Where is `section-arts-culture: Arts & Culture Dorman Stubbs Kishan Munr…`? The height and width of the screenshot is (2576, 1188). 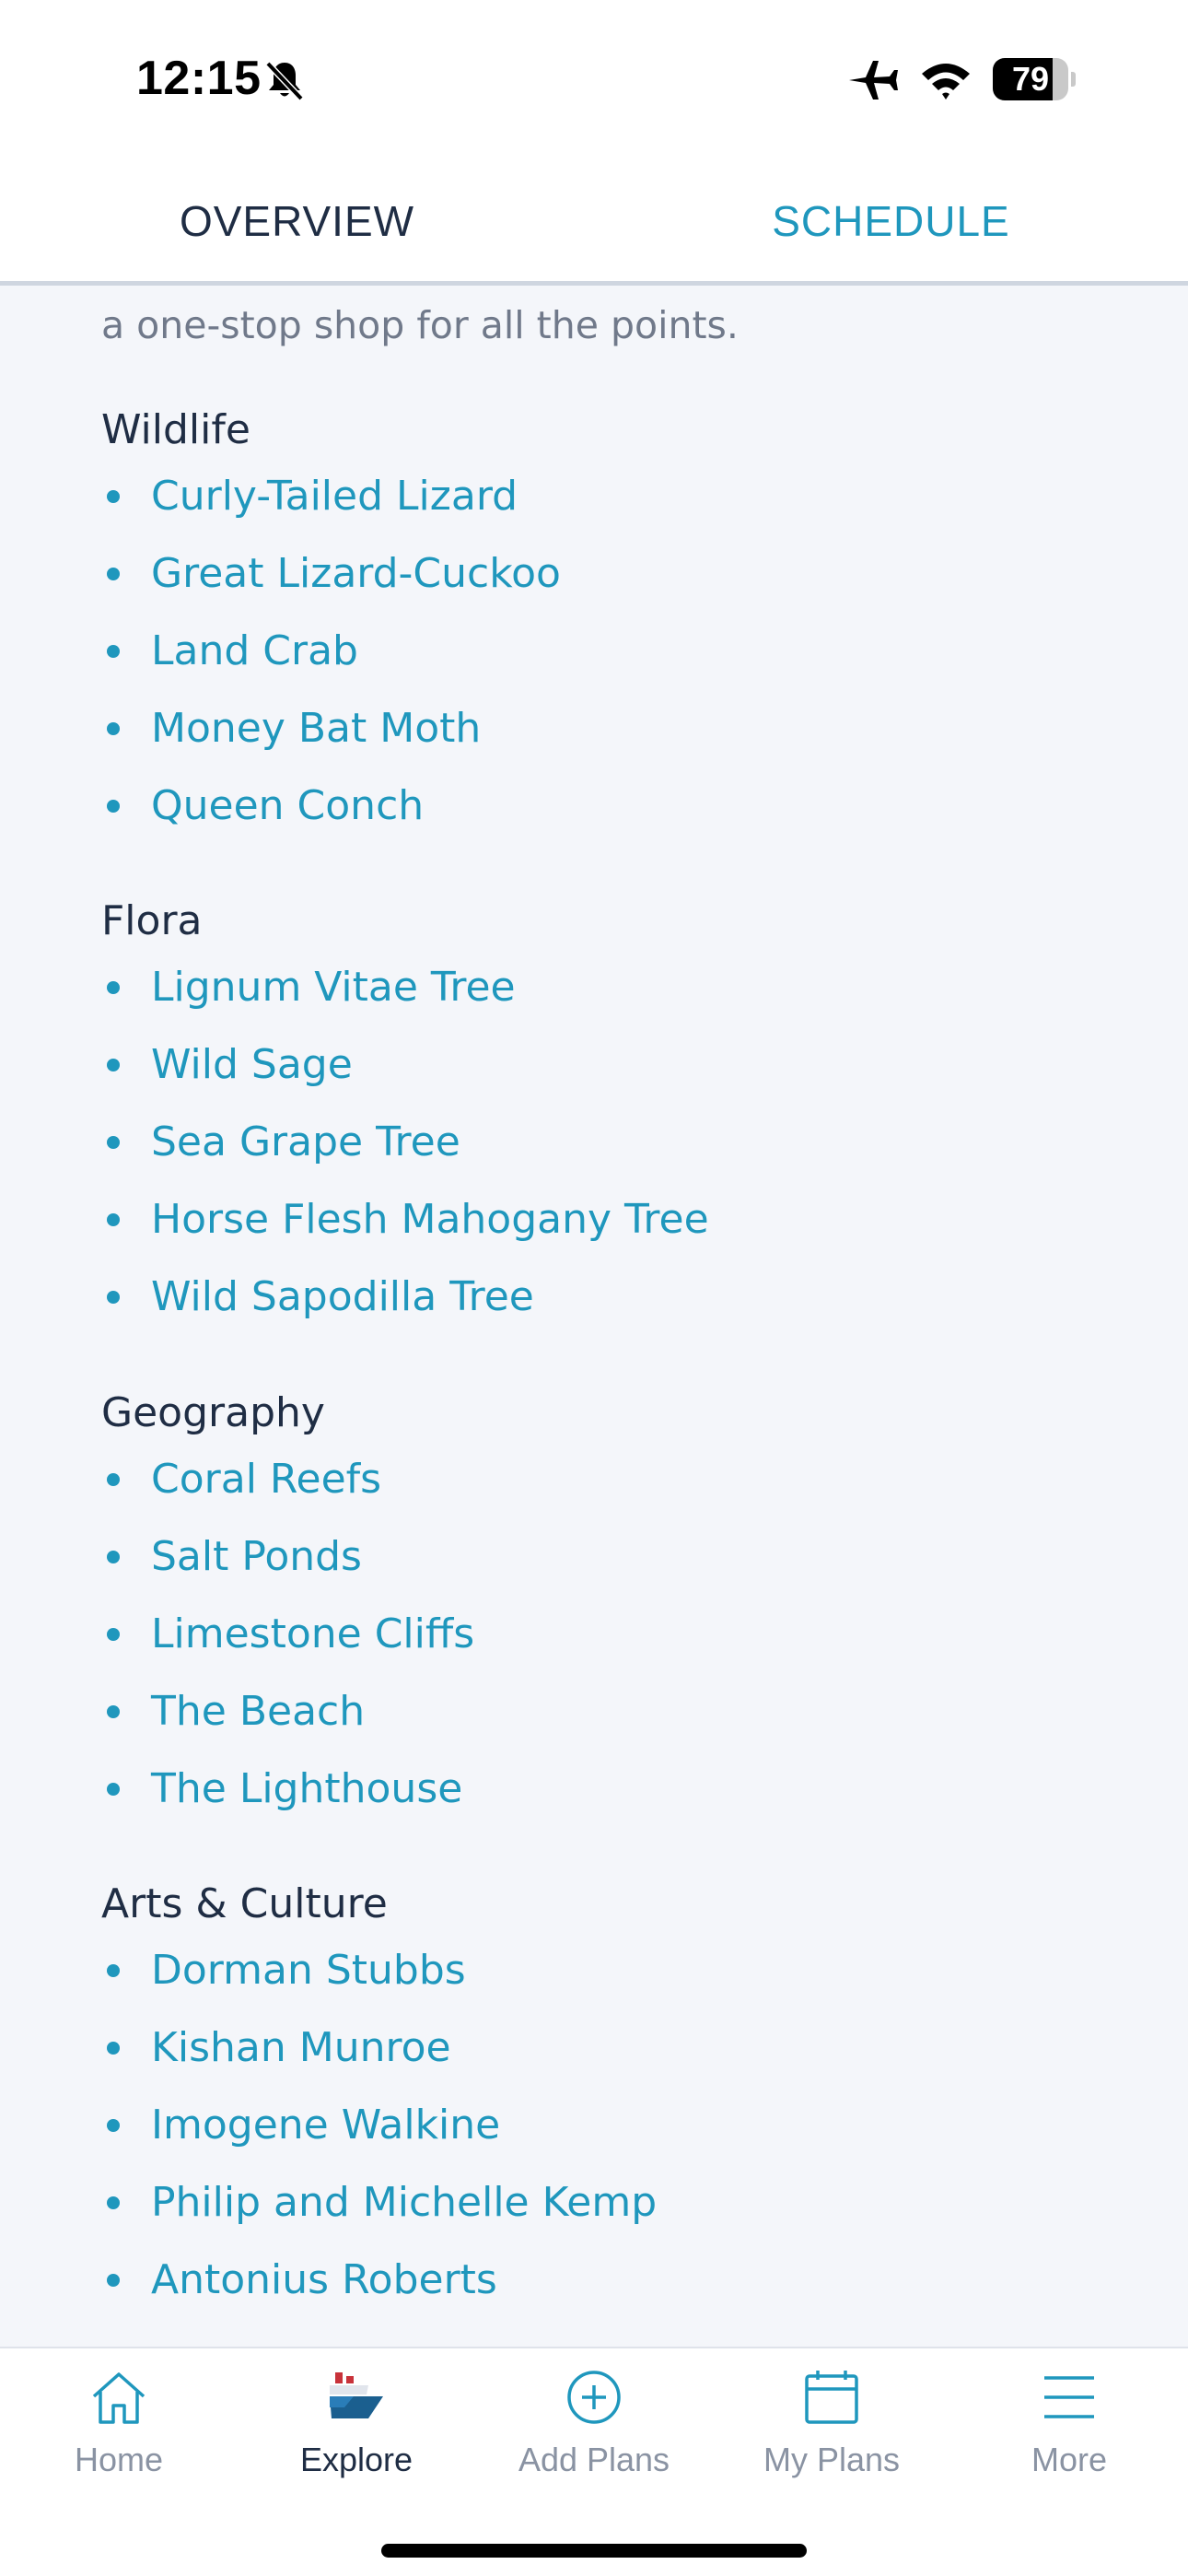 section-arts-culture: Arts & Culture Dorman Stubbs Kishan Munr… is located at coordinates (607, 2098).